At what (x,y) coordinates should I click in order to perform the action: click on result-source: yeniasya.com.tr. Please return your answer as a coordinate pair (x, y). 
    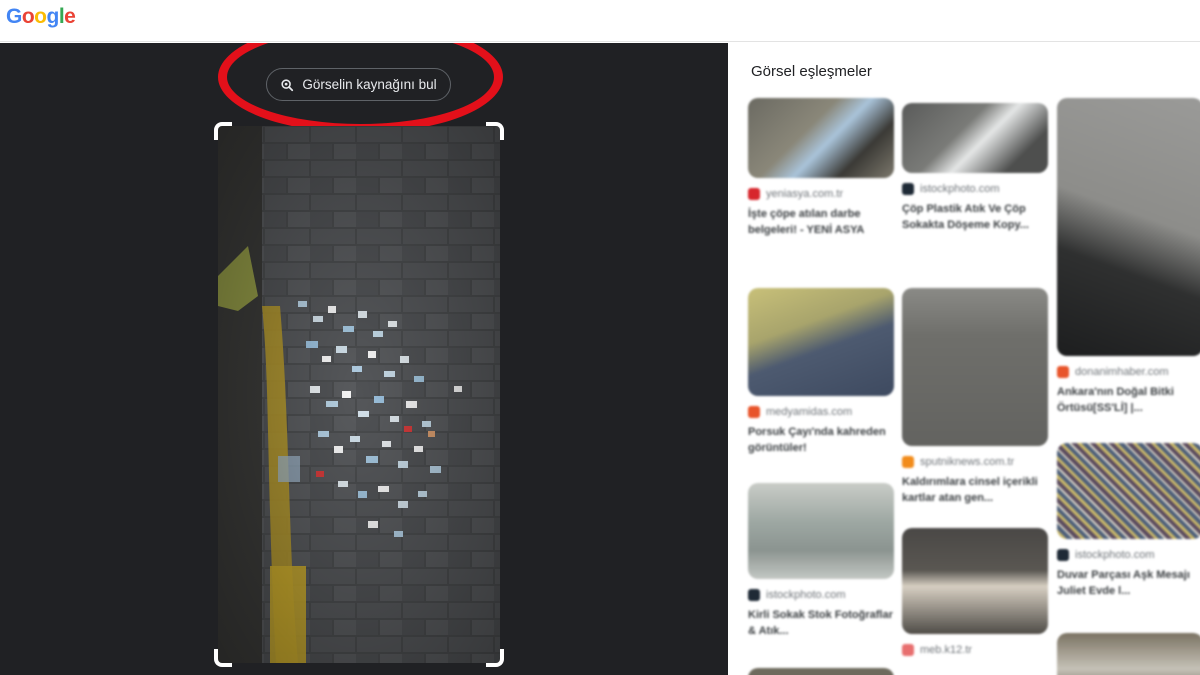
    Looking at the image, I should click on (805, 194).